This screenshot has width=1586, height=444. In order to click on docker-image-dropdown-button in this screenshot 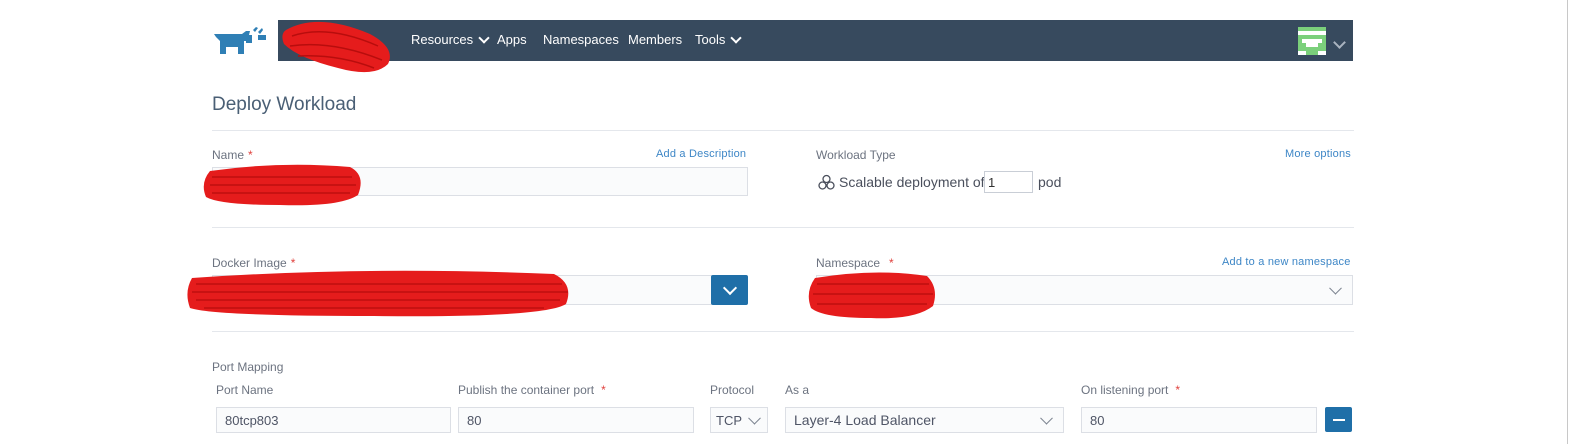, I will do `click(729, 290)`.